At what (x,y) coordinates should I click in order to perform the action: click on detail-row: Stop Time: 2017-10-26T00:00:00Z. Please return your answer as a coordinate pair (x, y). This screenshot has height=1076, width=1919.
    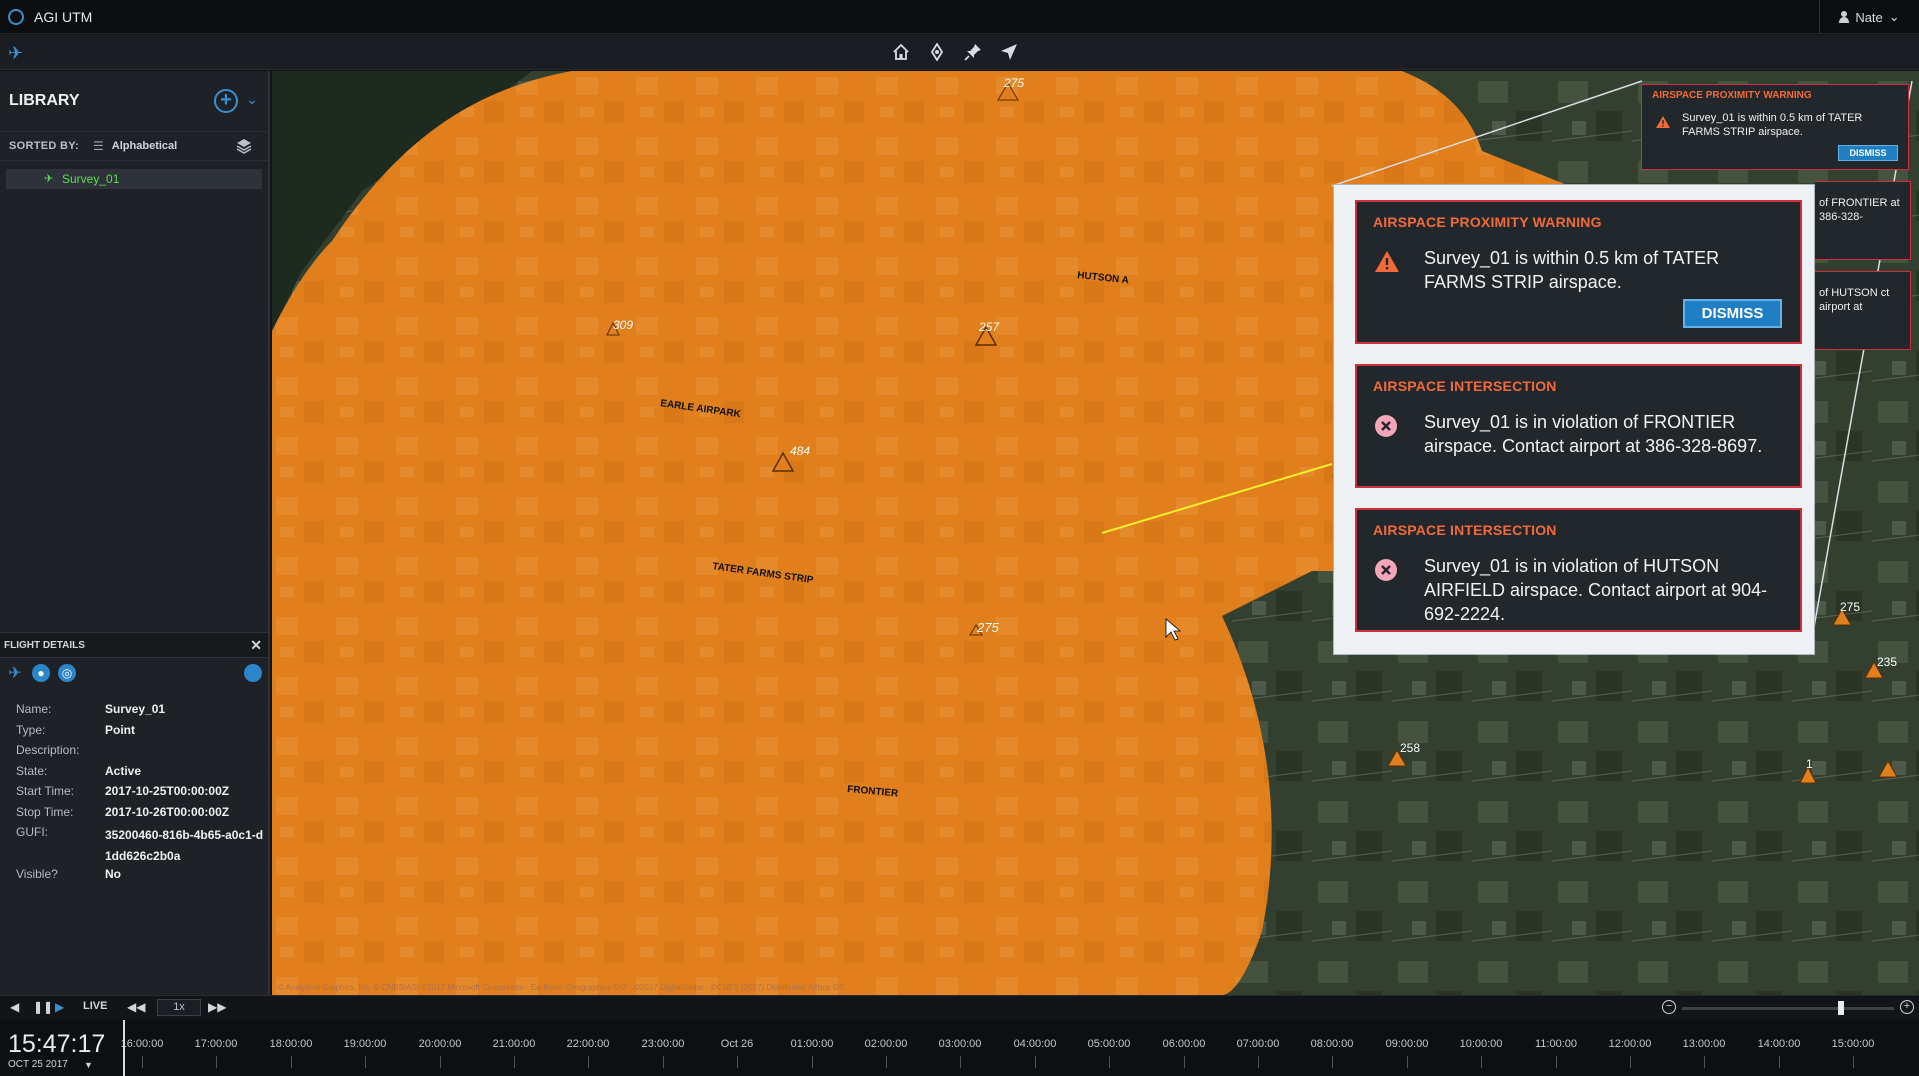
    Looking at the image, I should click on (140, 815).